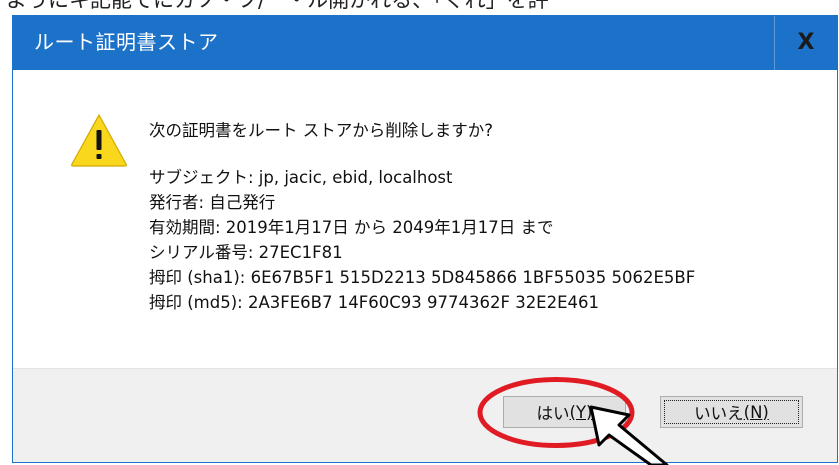 The height and width of the screenshot is (465, 839). I want to click on yes-button-label: はい, so click(553, 413).